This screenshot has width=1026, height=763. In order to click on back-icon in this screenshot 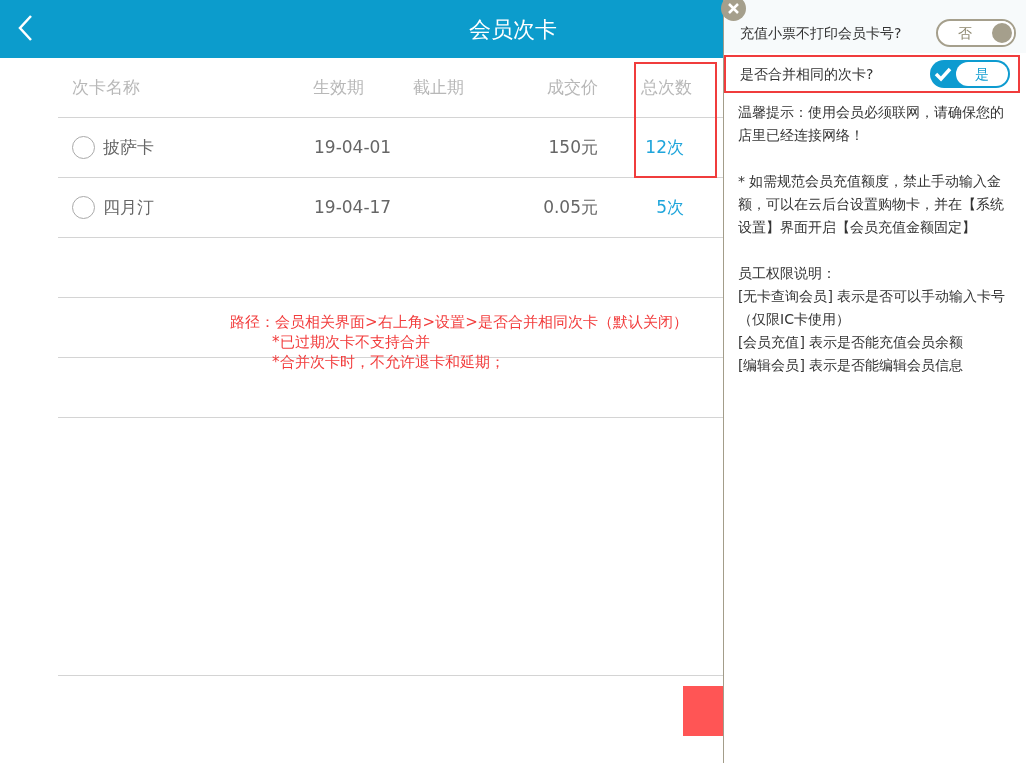, I will do `click(25, 28)`.